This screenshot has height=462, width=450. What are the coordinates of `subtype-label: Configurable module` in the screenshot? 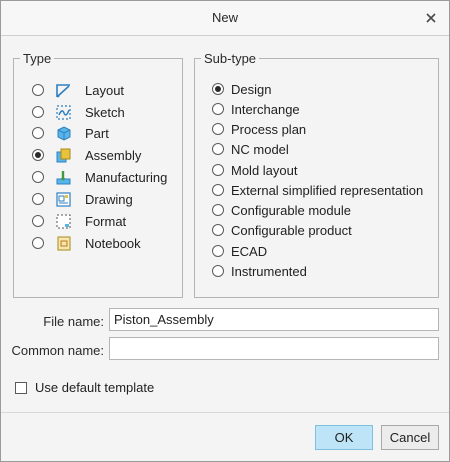 It's located at (291, 210).